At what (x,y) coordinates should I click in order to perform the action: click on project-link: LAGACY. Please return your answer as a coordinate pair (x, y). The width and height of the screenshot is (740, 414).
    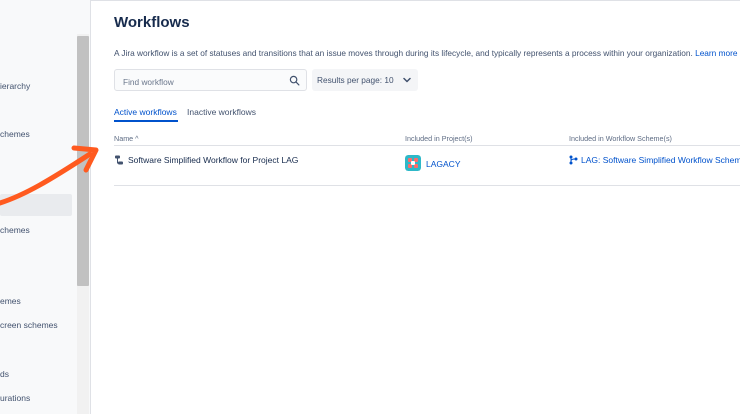
    Looking at the image, I should click on (443, 164).